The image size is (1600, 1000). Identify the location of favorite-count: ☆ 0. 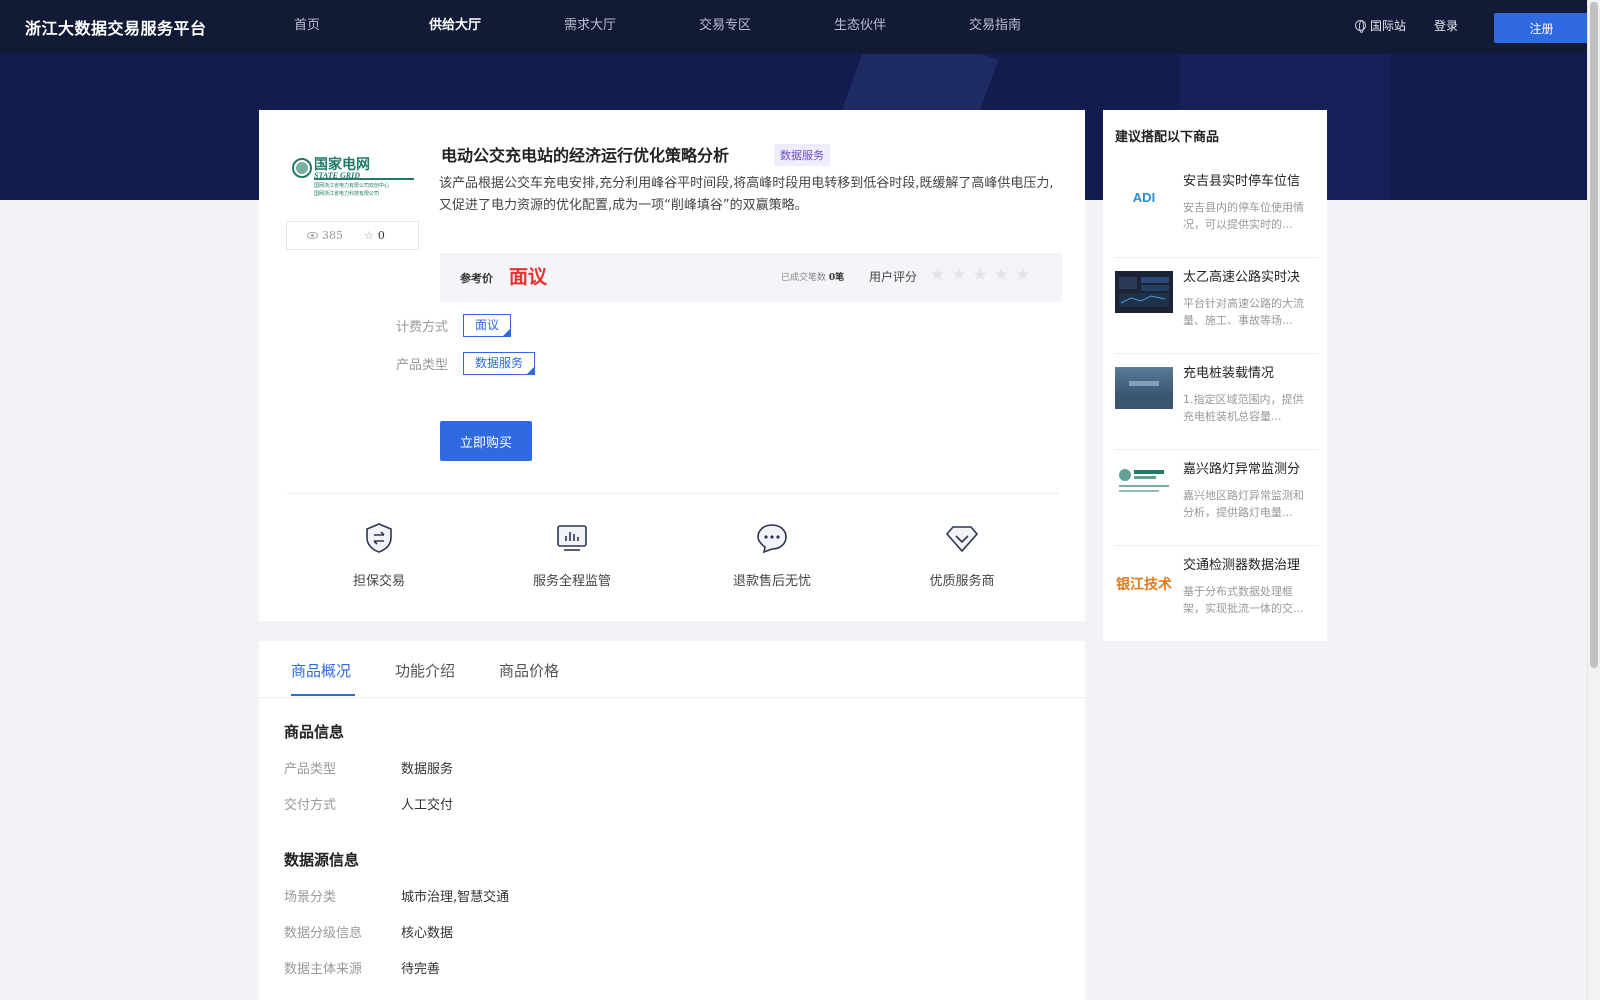
(374, 235).